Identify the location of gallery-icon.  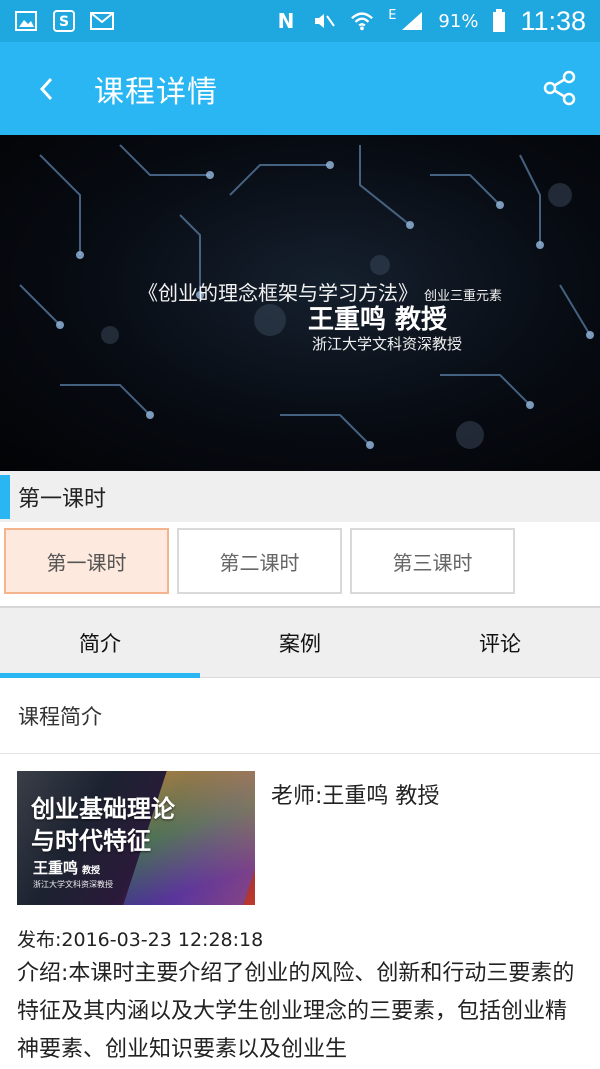
(26, 21).